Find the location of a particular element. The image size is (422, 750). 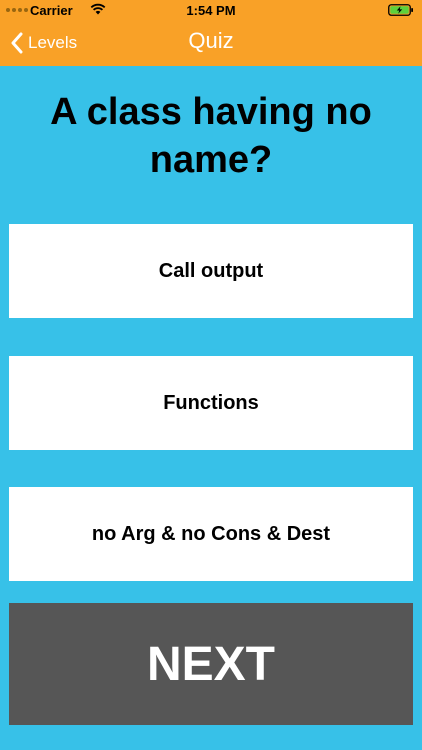

answer-option-label: Call output is located at coordinates (211, 270).